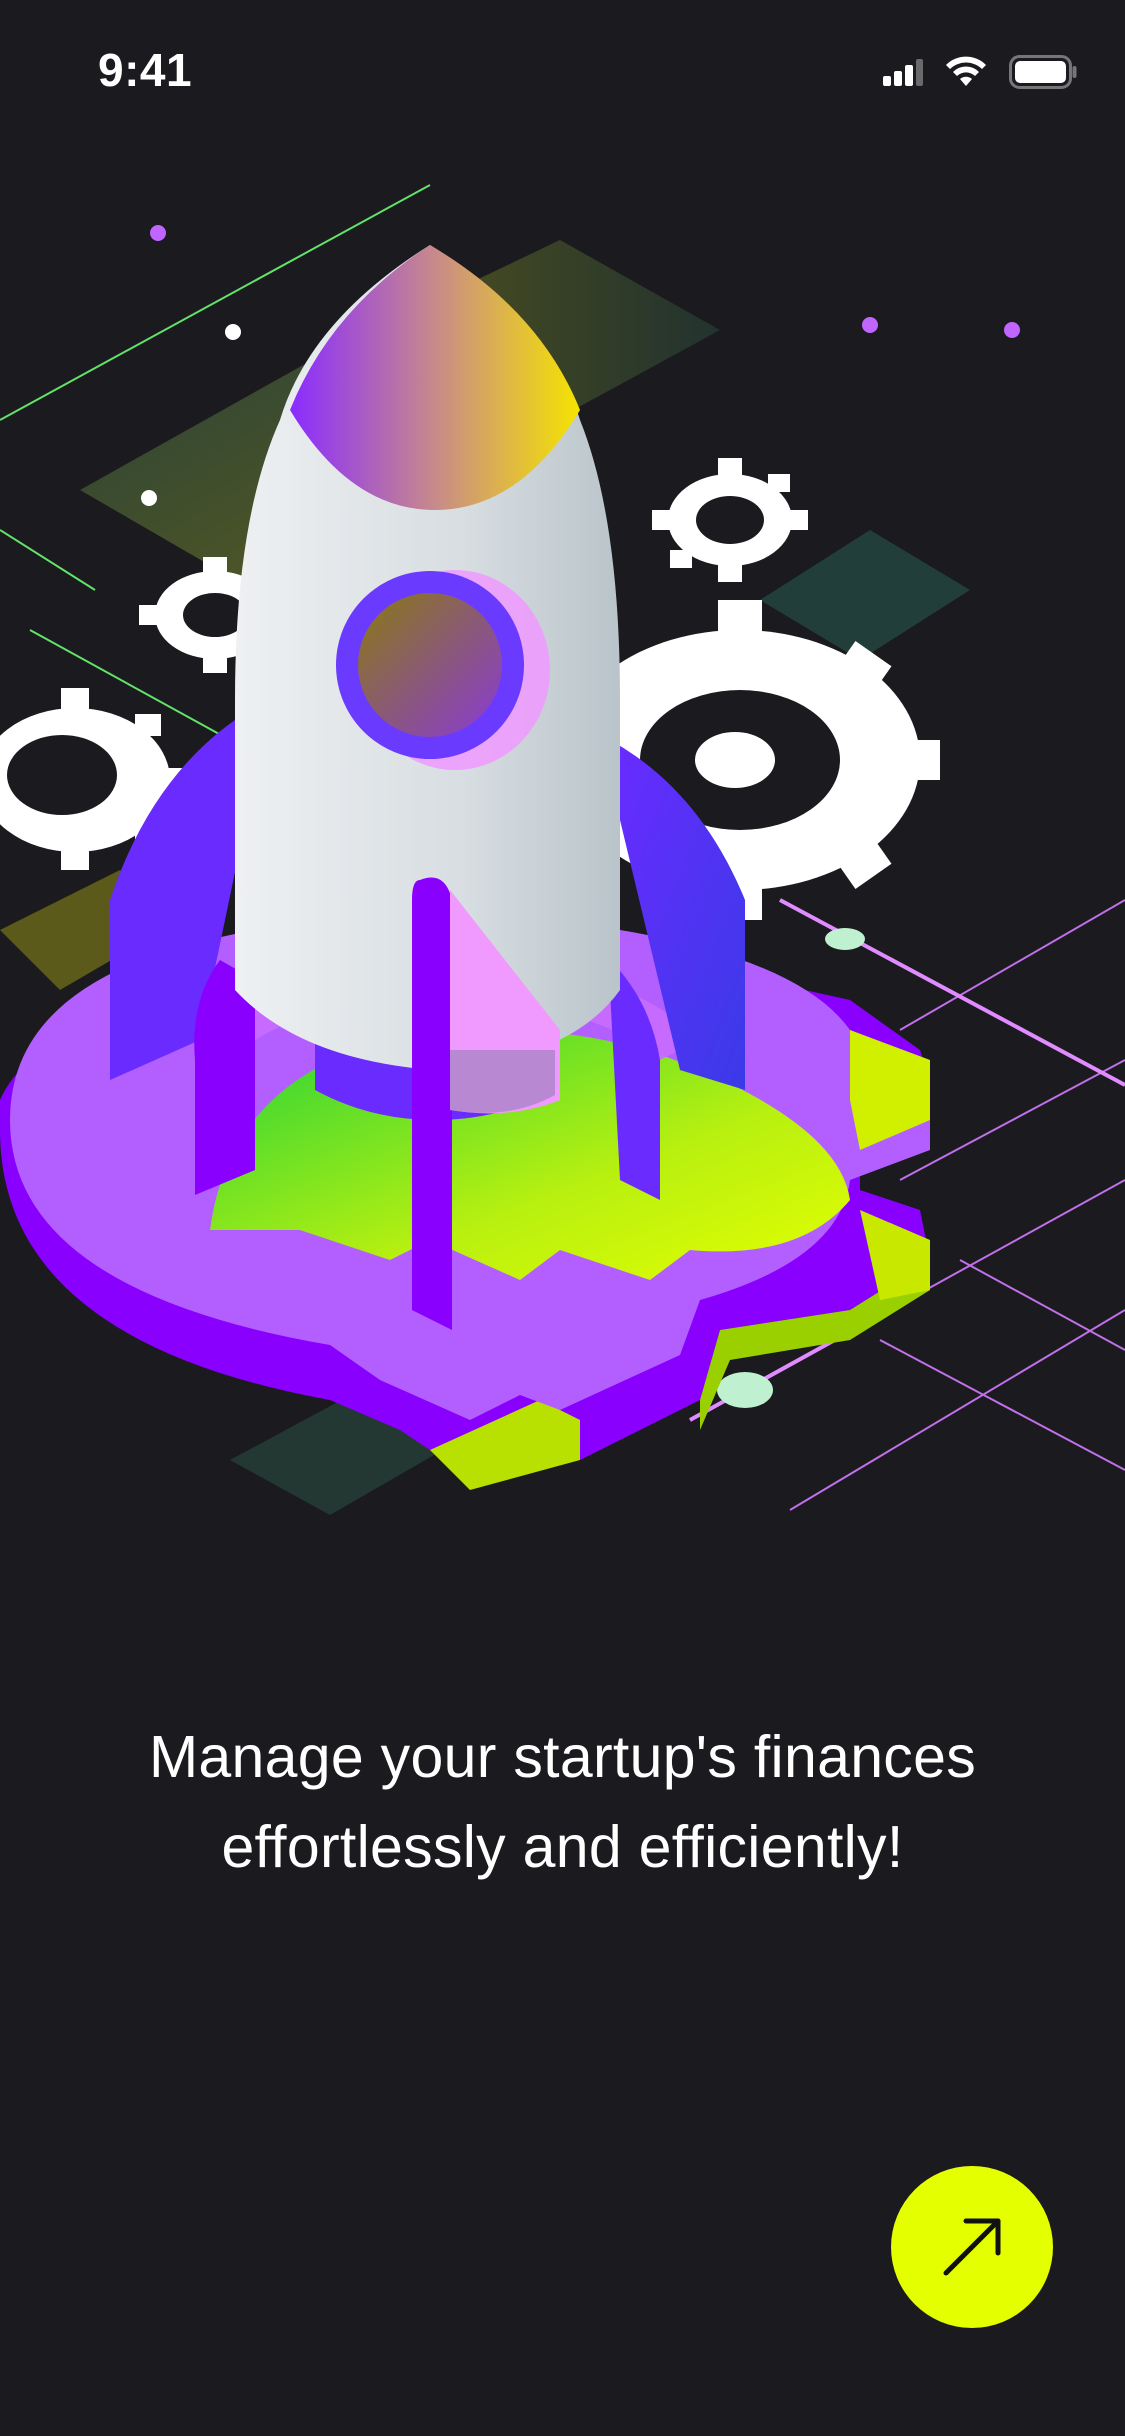 The height and width of the screenshot is (2436, 1125). Describe the element at coordinates (562, 1757) in the screenshot. I see `headline-line-1: Manage your startup's finances` at that location.